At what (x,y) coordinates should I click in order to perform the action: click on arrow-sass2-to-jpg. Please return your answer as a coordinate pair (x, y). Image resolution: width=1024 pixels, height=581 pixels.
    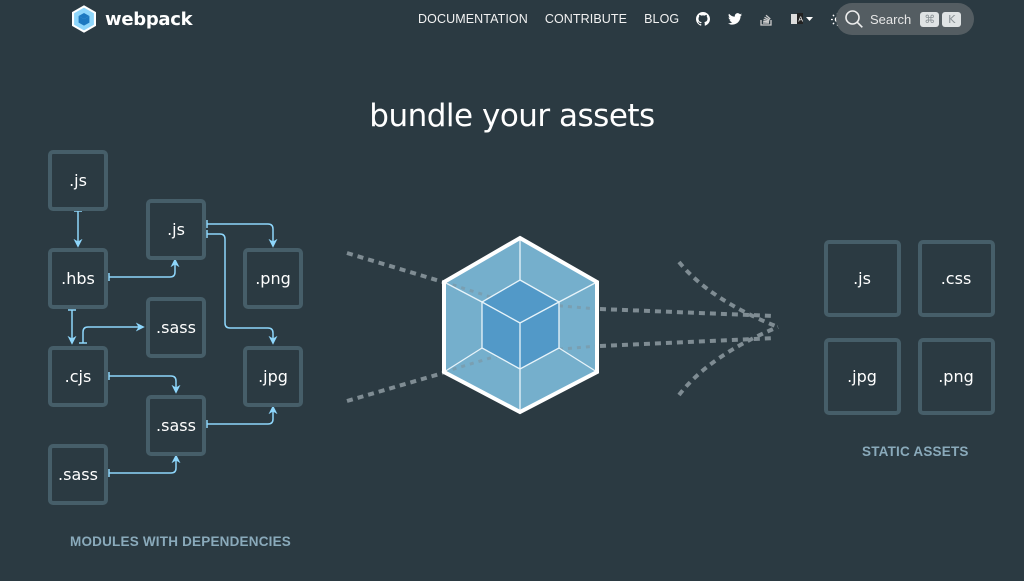
    Looking at the image, I should click on (242, 415).